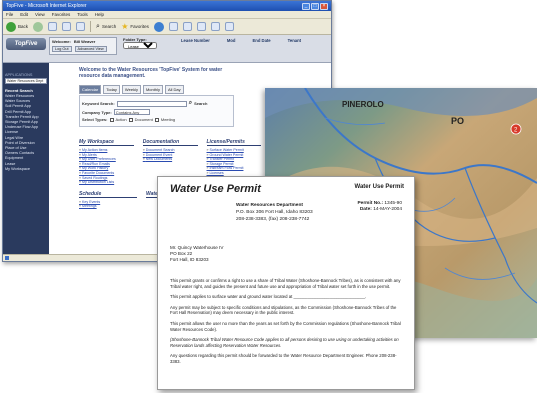  Describe the element at coordinates (81, 26) in the screenshot. I see `home-icon` at that location.